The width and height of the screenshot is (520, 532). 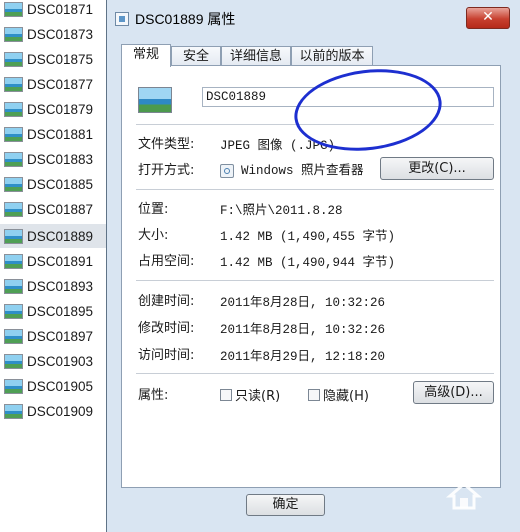 What do you see at coordinates (60, 134) in the screenshot?
I see `file-name-label: DSC01881` at bounding box center [60, 134].